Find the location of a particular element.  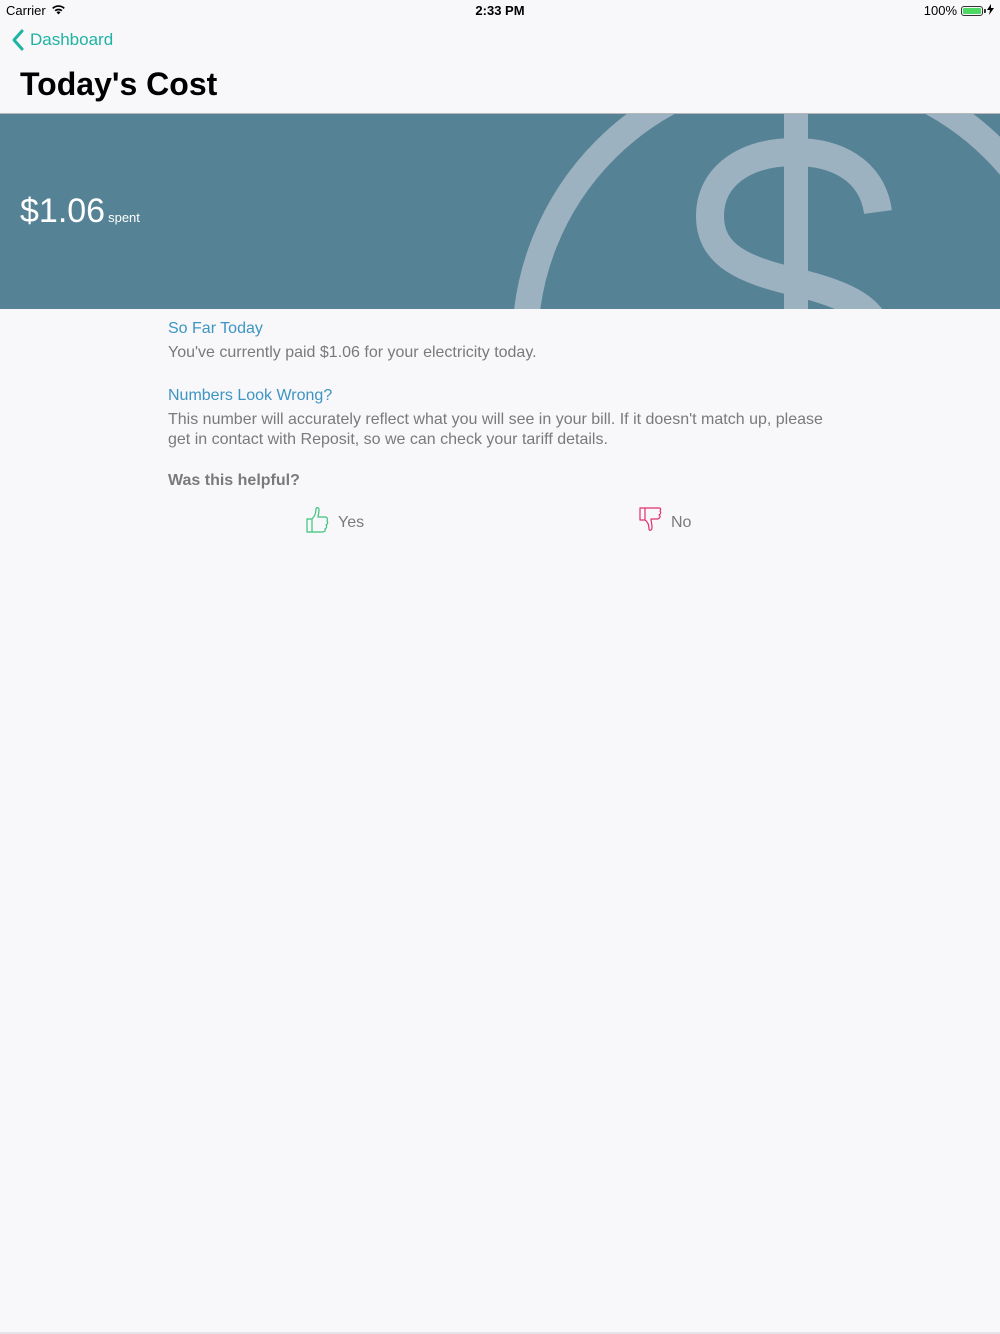

amount-display: $1.06 spent is located at coordinates (80, 211).